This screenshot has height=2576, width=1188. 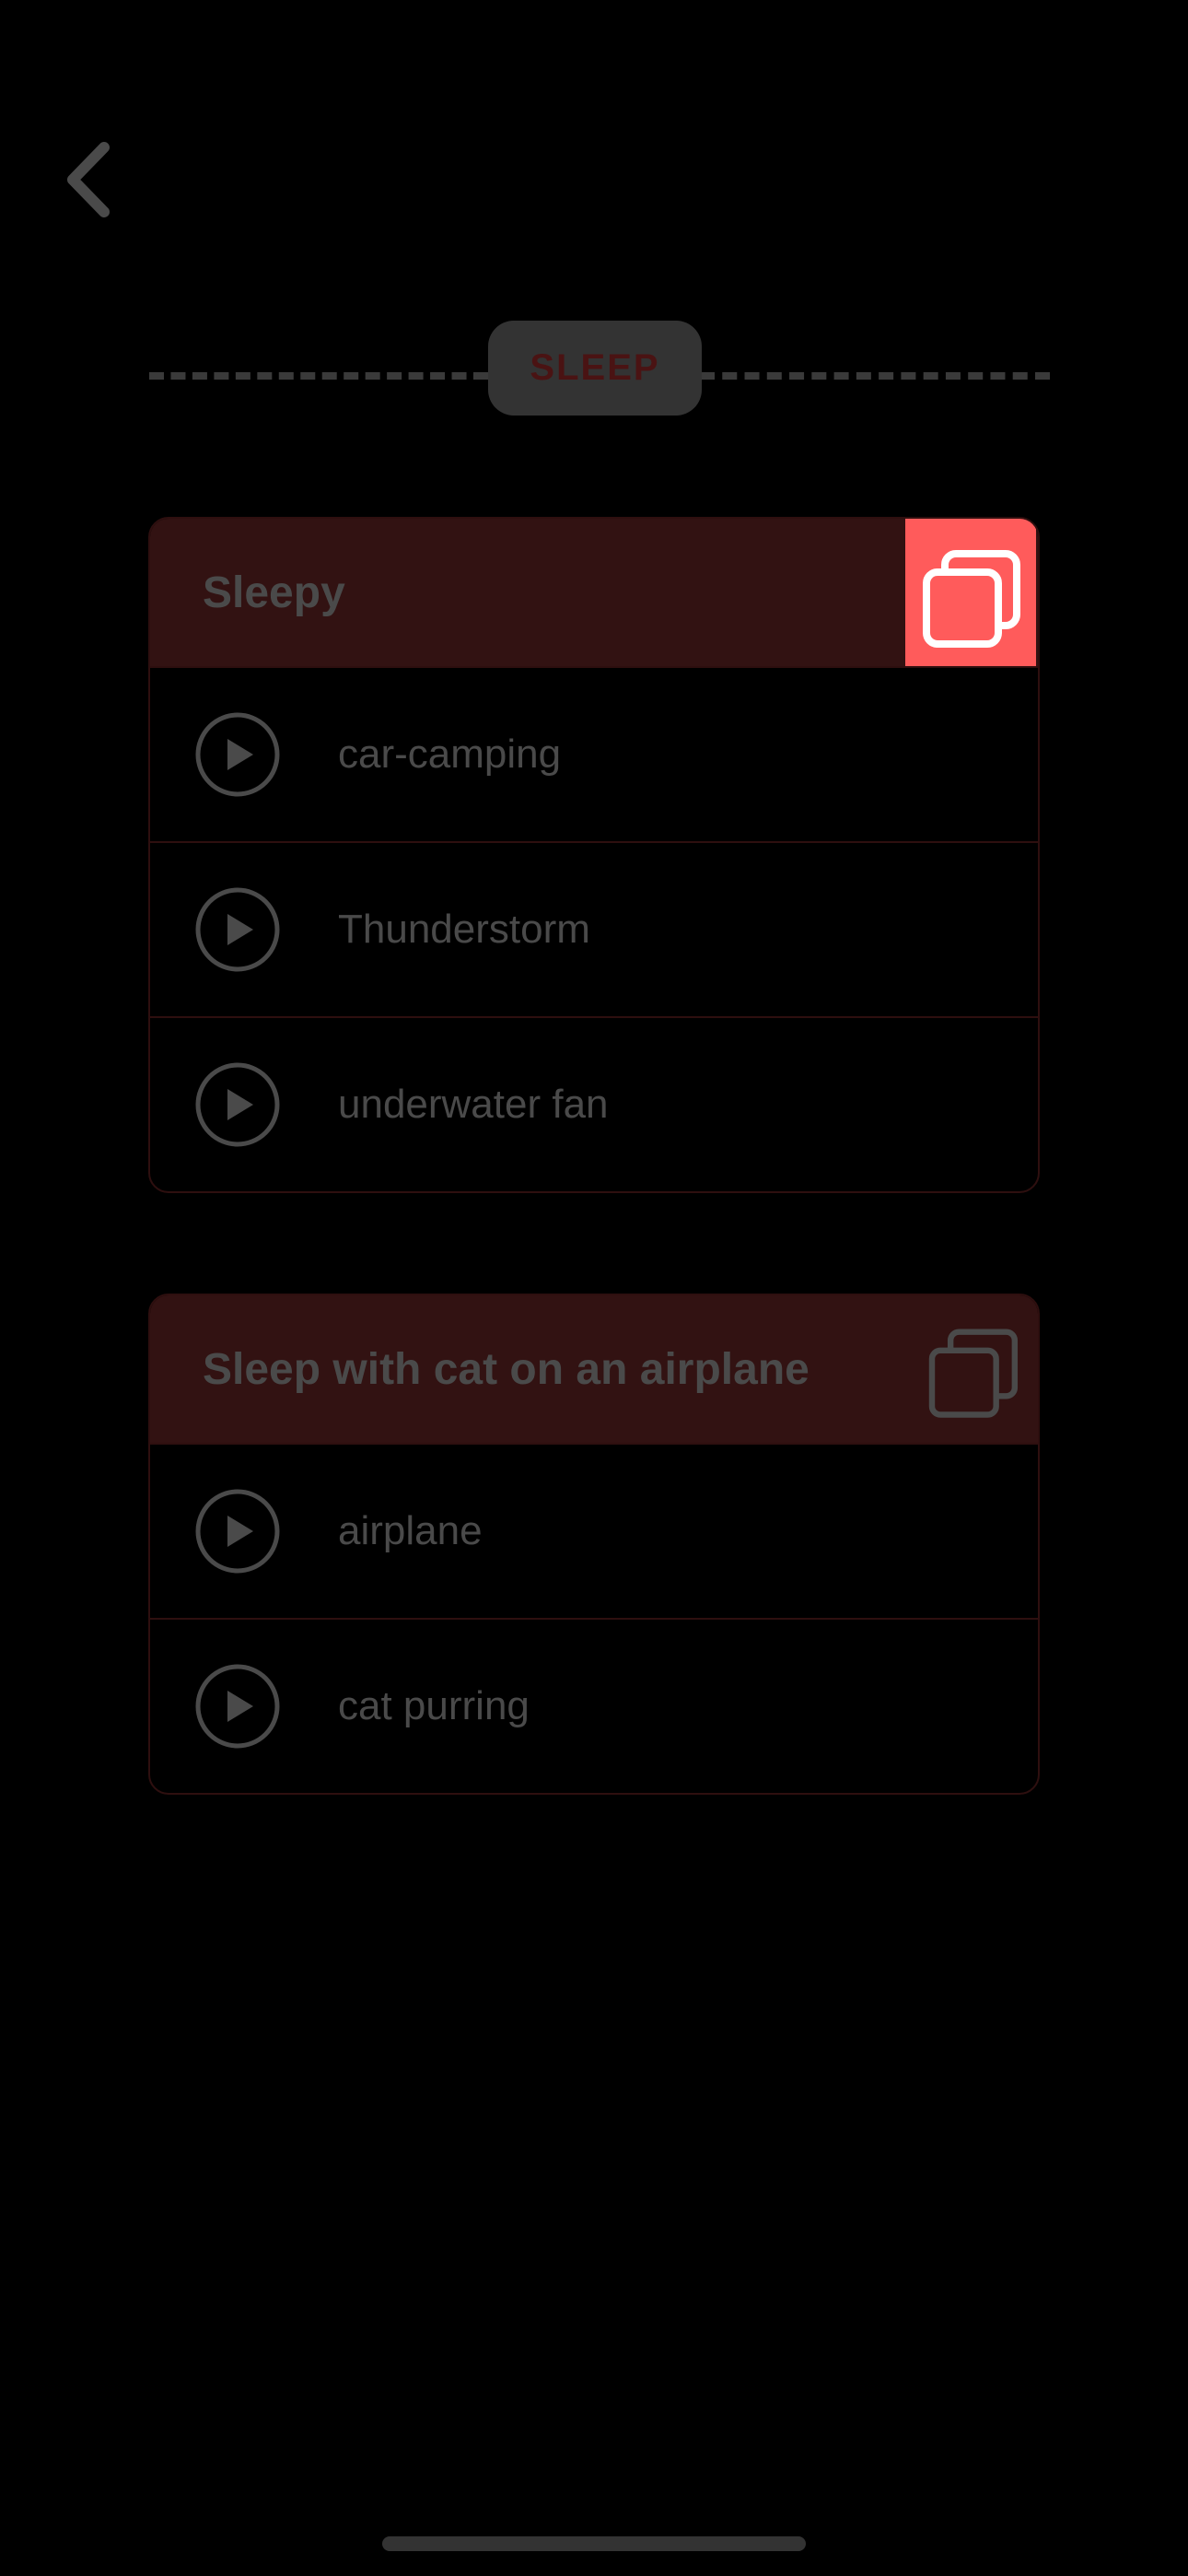 What do you see at coordinates (594, 753) in the screenshot?
I see `sound-row: car-camping` at bounding box center [594, 753].